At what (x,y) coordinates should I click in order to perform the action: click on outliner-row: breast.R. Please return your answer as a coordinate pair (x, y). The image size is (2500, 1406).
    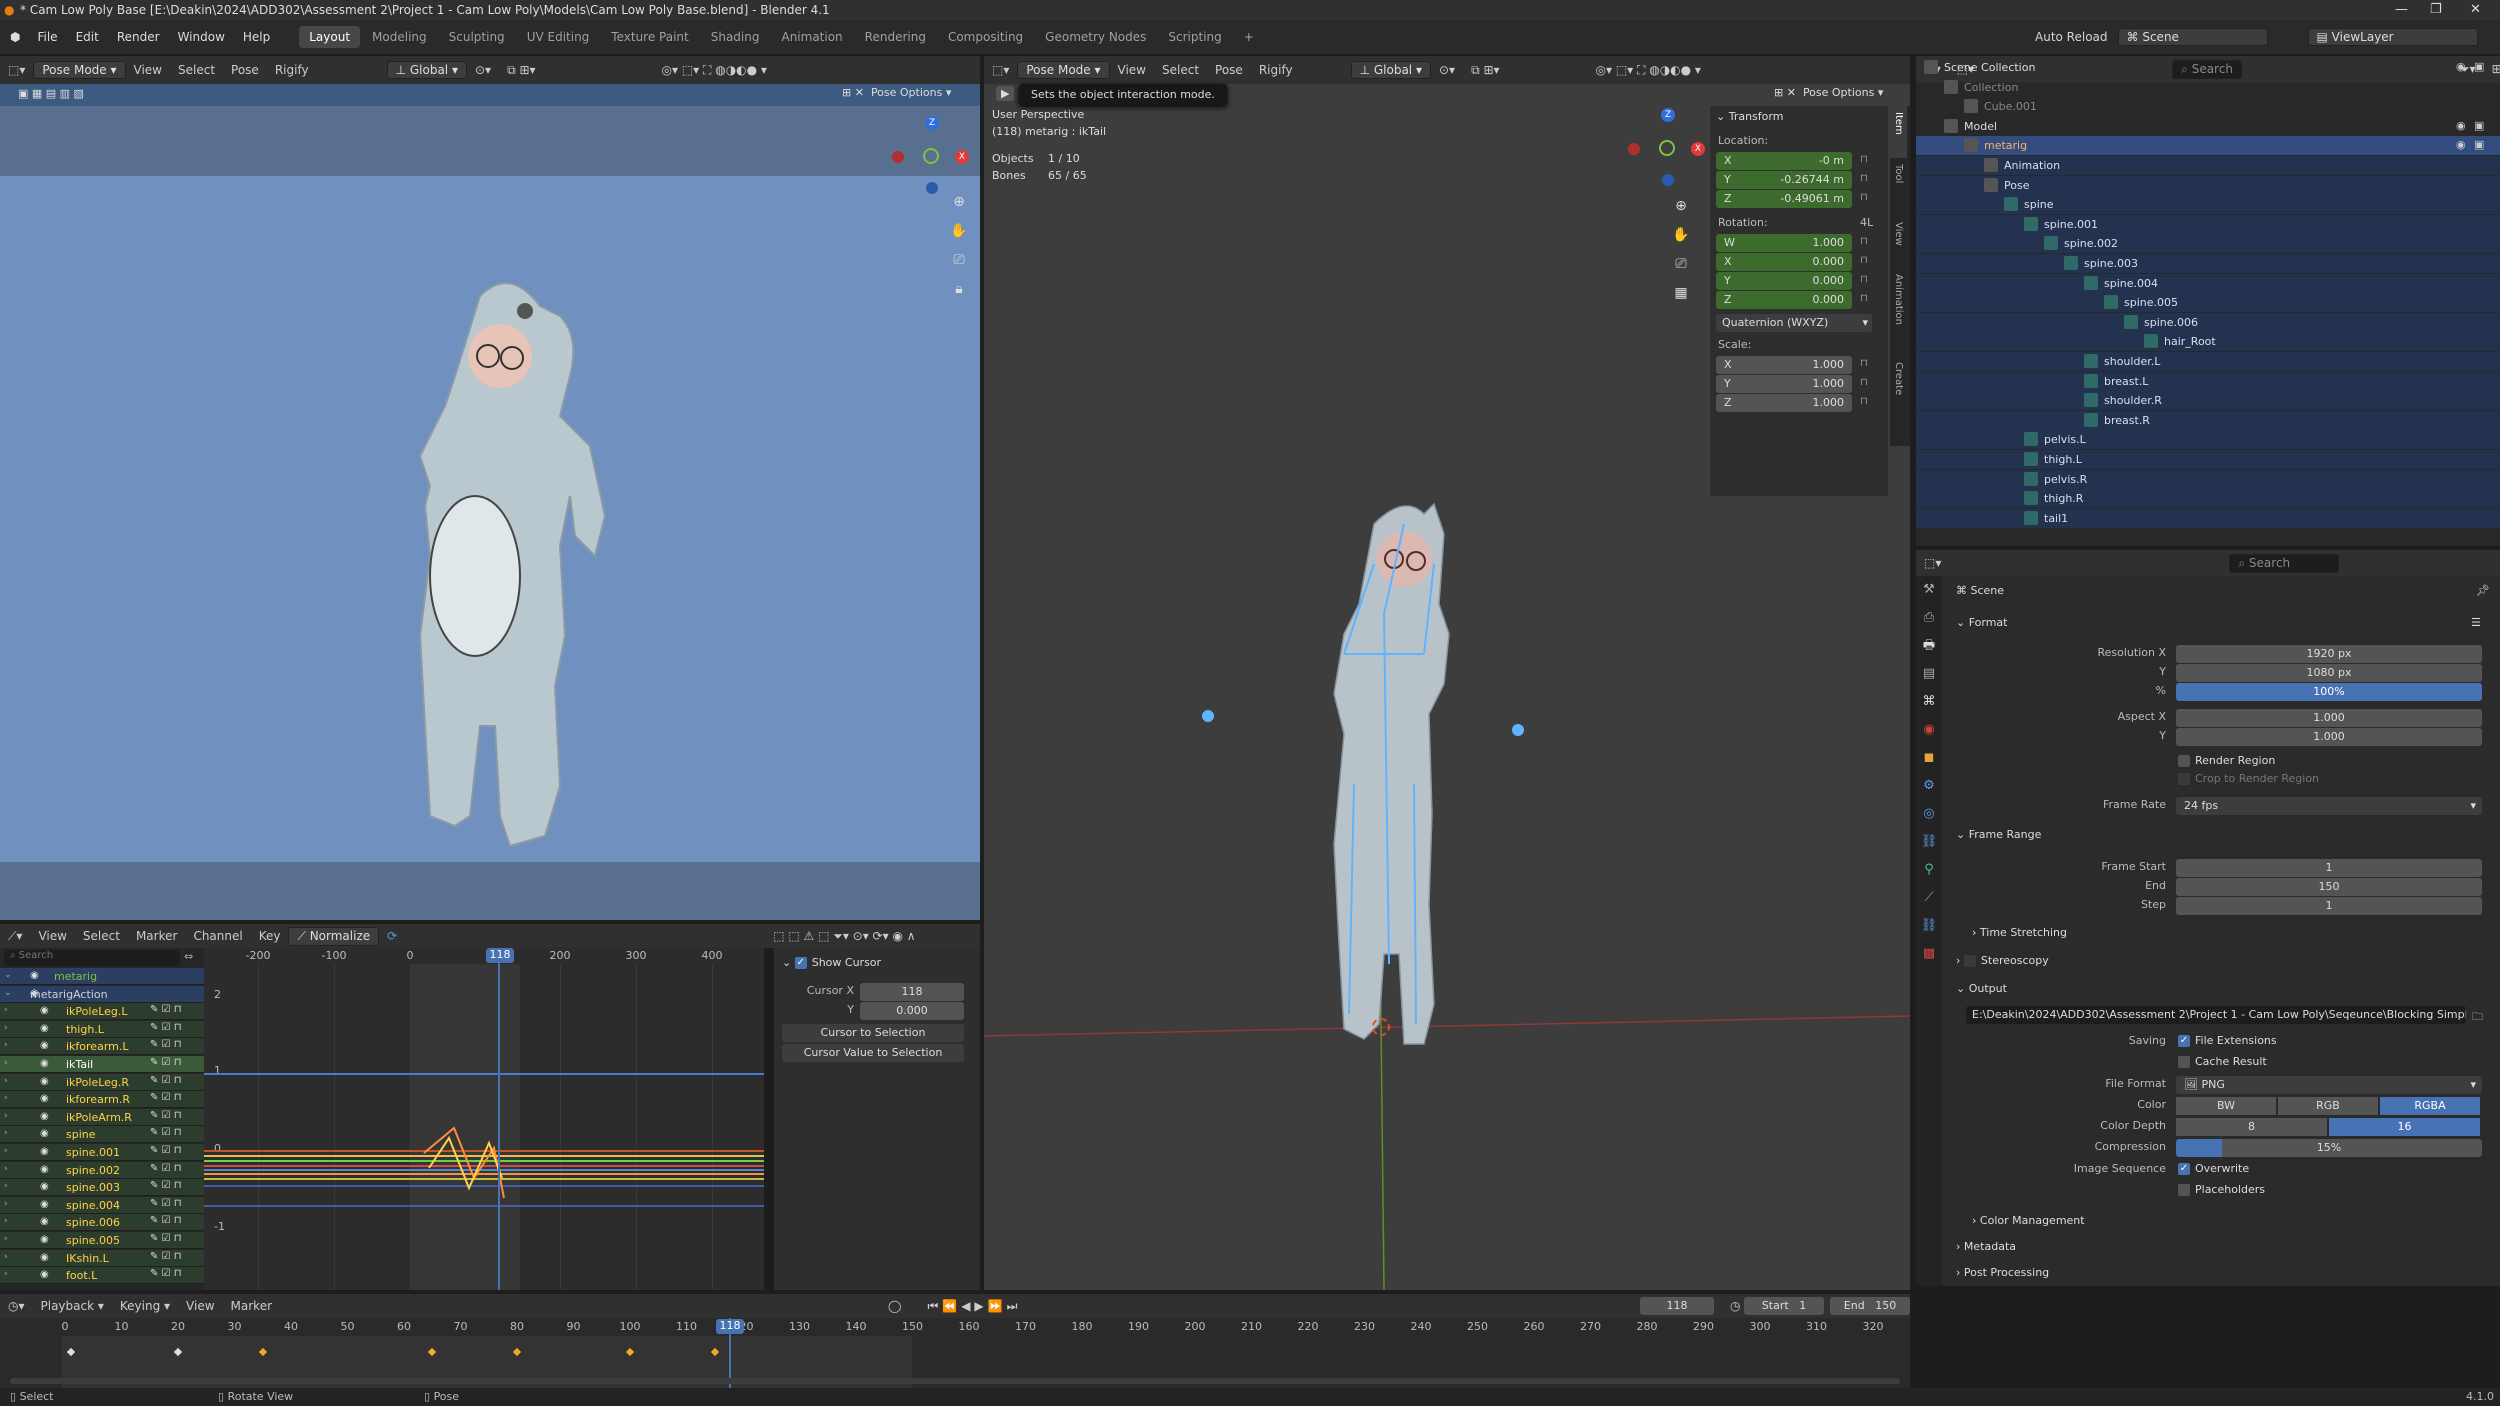
    Looking at the image, I should click on (2208, 420).